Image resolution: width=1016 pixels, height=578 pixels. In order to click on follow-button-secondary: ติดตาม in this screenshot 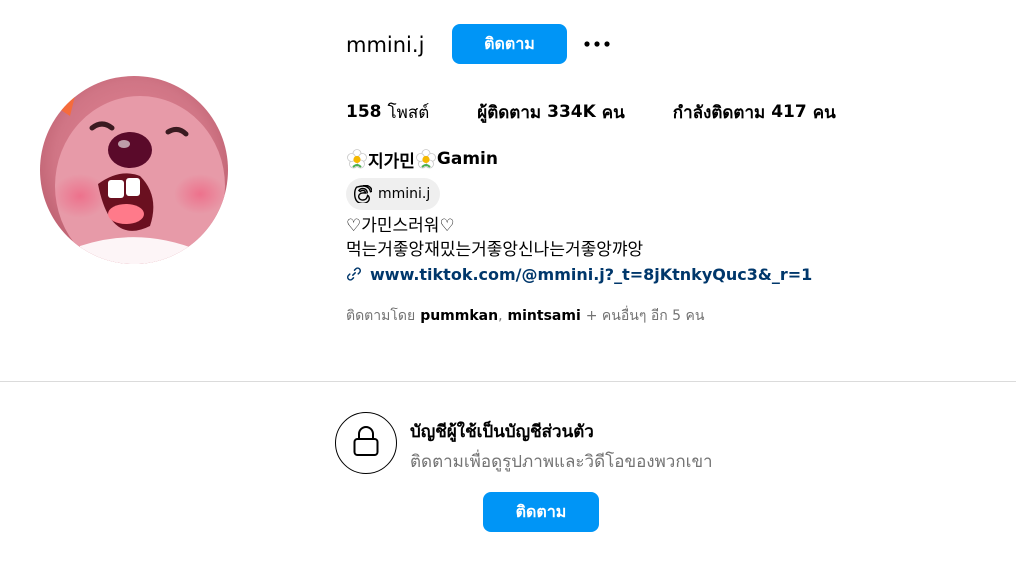, I will do `click(541, 512)`.